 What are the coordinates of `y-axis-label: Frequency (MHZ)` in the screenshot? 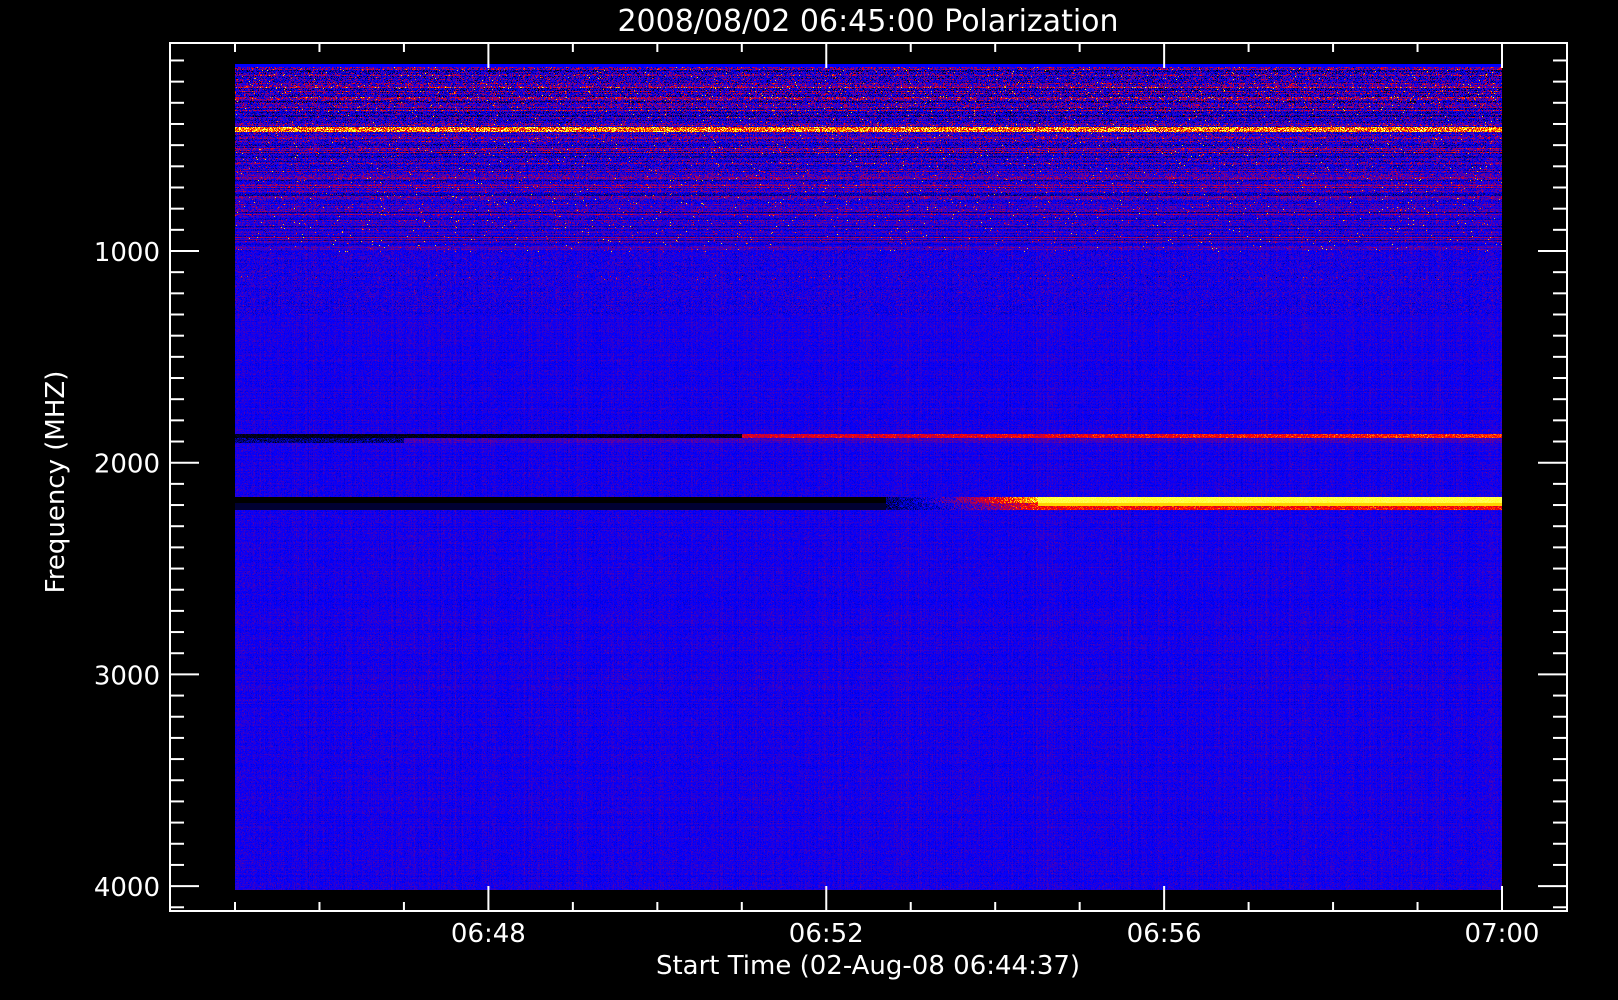 It's located at (56, 482).